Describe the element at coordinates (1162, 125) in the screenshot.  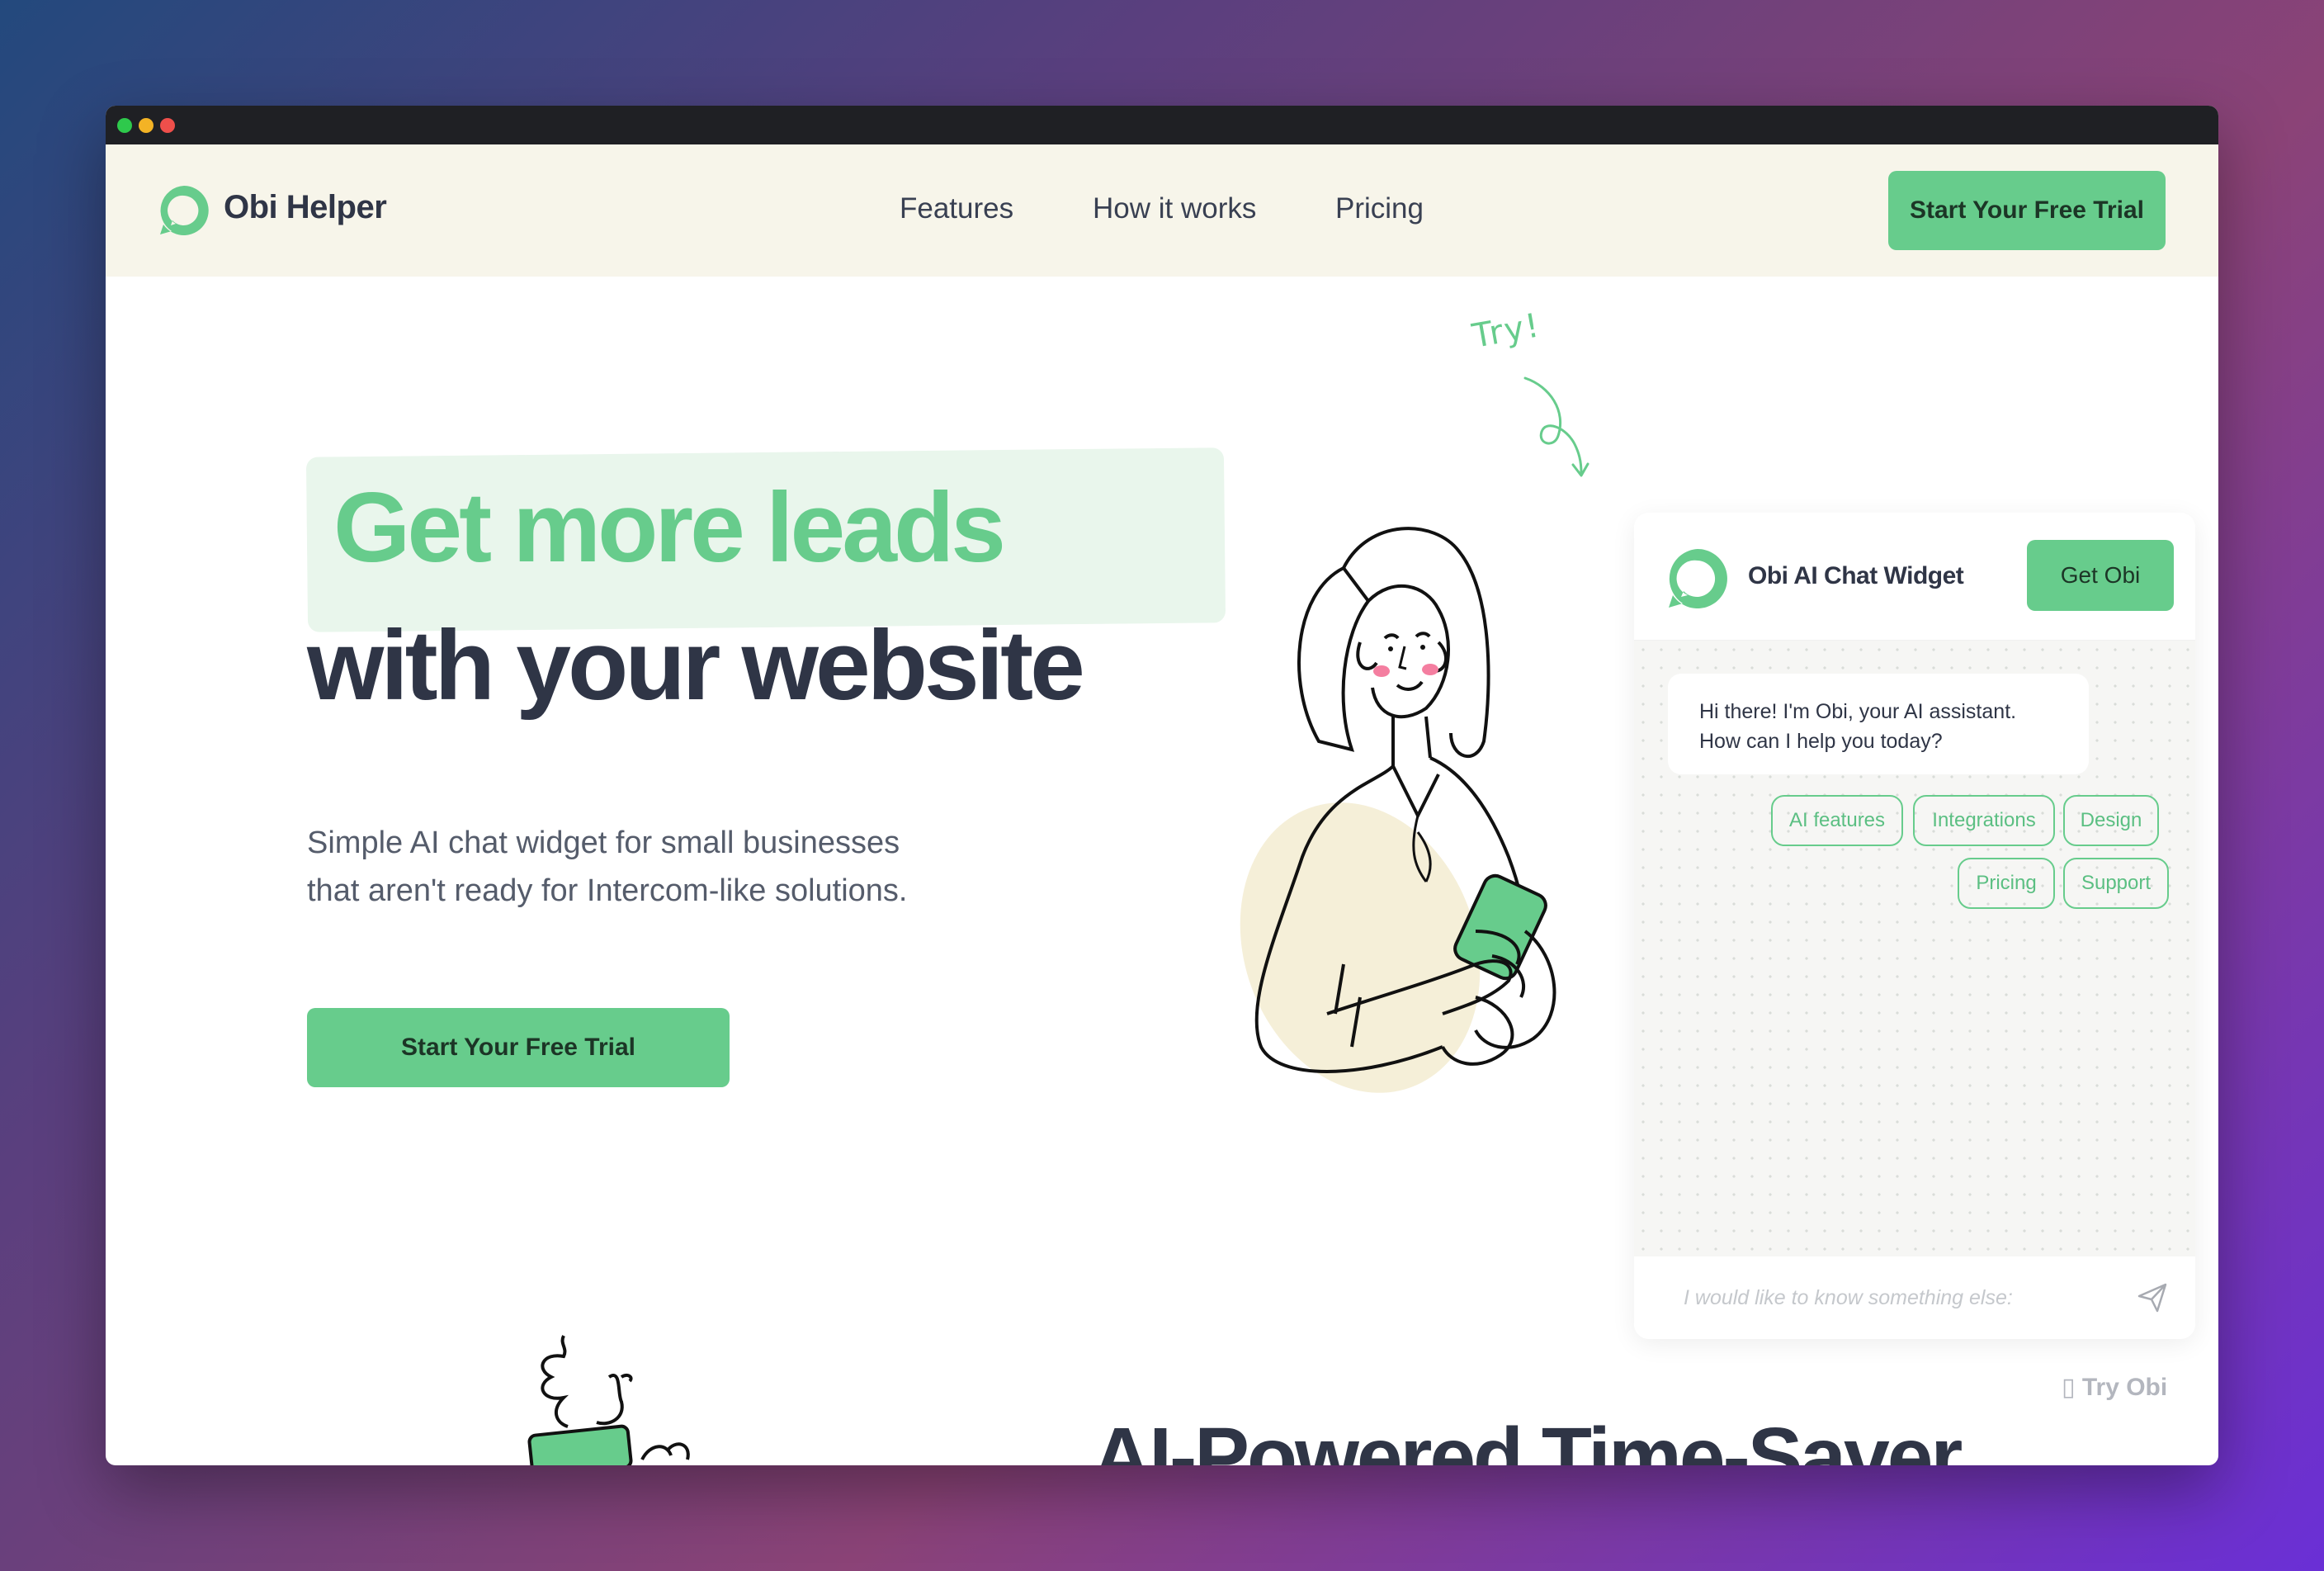
I see `window-titlebar` at that location.